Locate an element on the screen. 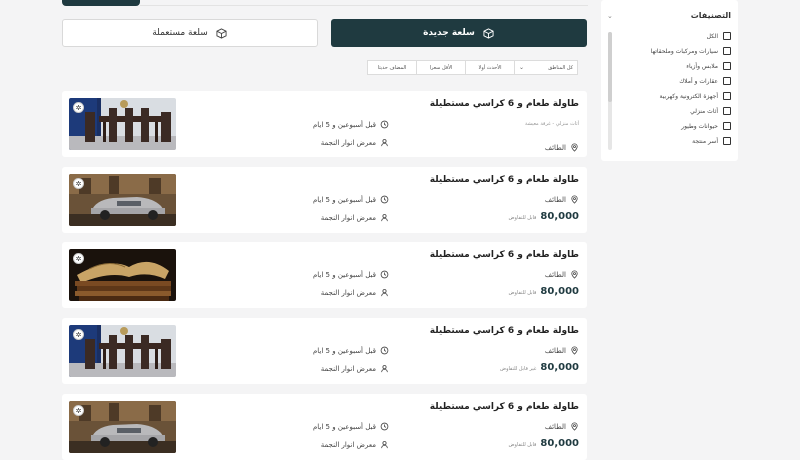 The image size is (800, 460). category-fashion: ملابس وأزياء is located at coordinates (708, 66).